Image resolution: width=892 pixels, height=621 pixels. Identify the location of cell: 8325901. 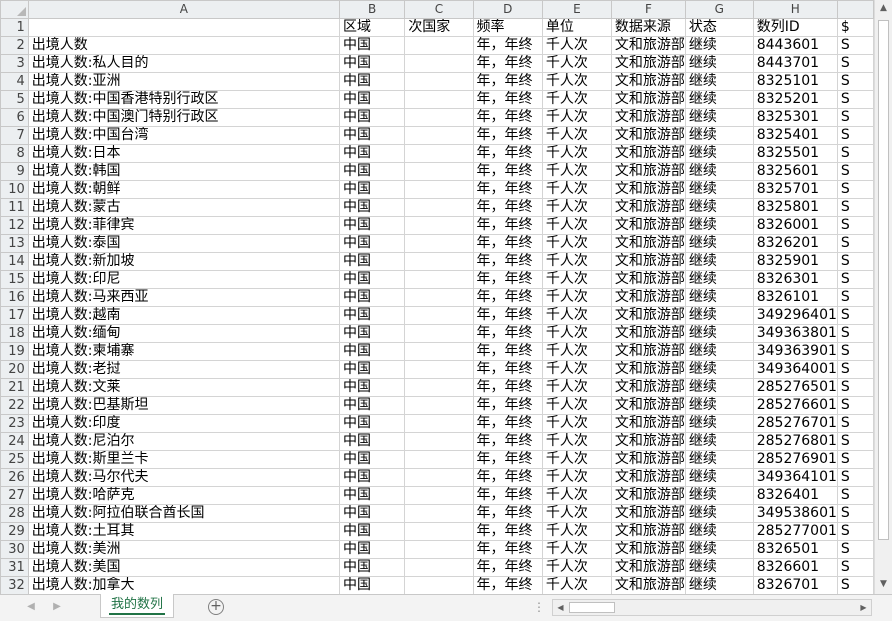
(795, 261).